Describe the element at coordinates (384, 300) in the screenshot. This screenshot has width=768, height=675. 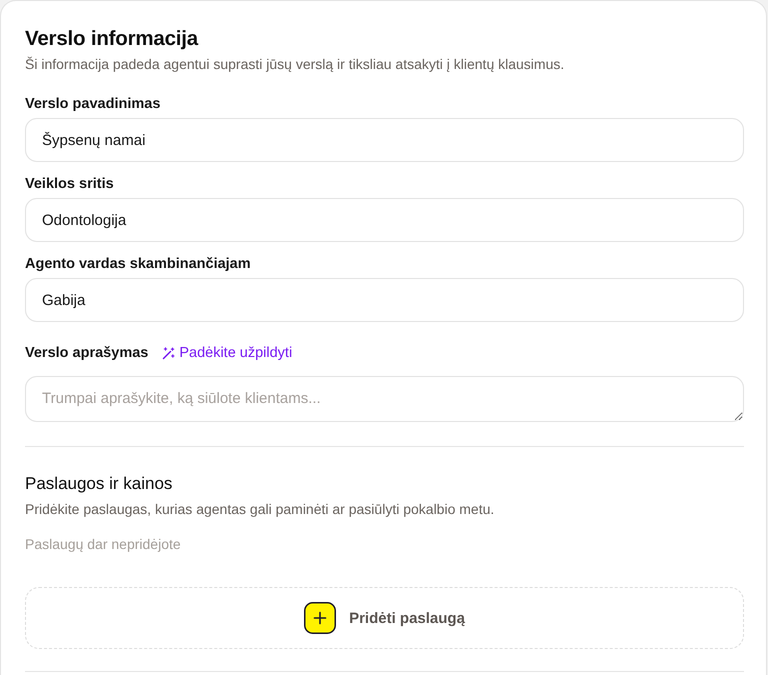
I see `text-field: Gabija` at that location.